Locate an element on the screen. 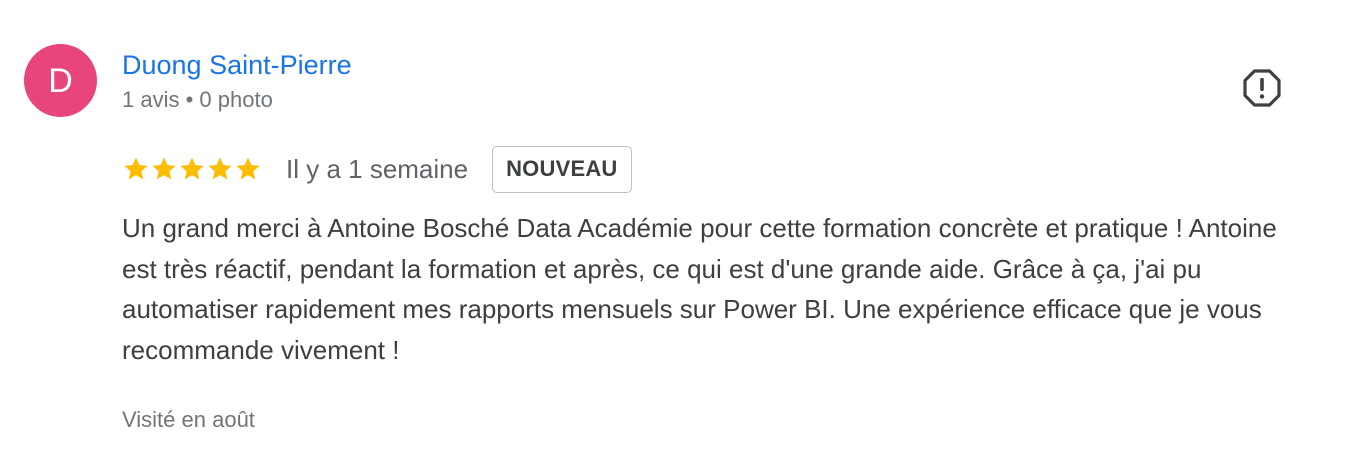  author-name-link: Duong Saint-Pierre is located at coordinates (237, 65).